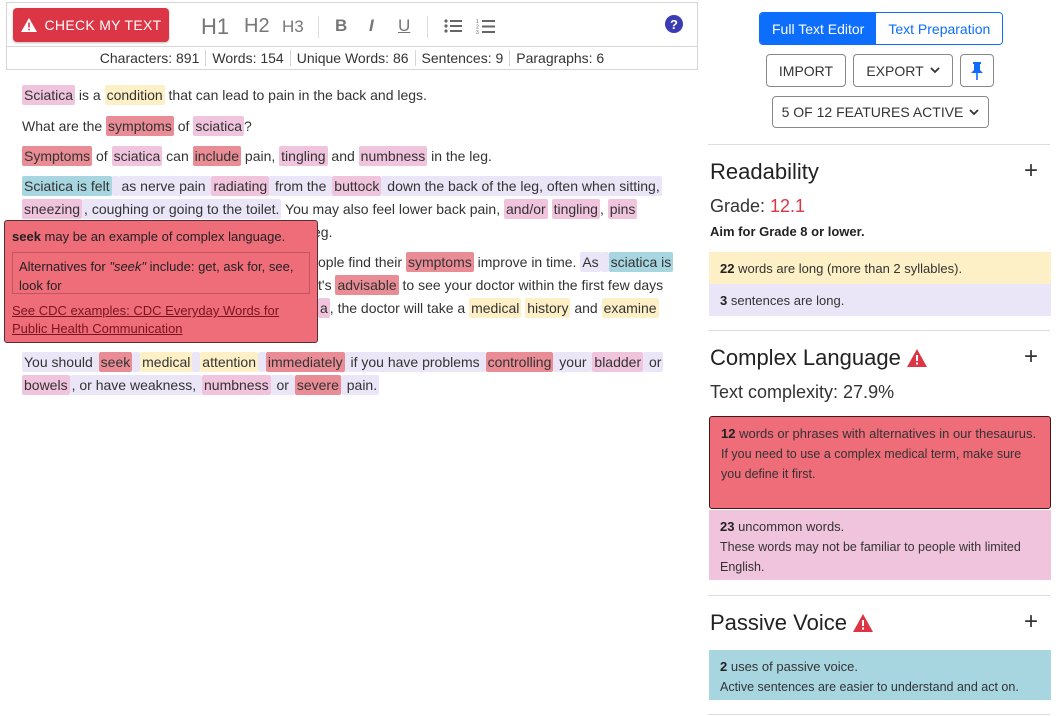 This screenshot has height=716, width=1056. I want to click on text-preparation-tab: Text Preparation, so click(939, 28).